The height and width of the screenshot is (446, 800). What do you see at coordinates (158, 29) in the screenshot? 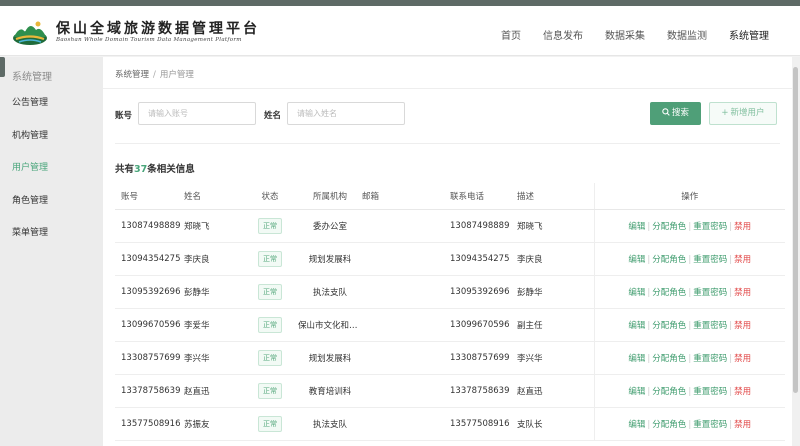
I see `platform-title: 保山全域旅游数据管理平台` at bounding box center [158, 29].